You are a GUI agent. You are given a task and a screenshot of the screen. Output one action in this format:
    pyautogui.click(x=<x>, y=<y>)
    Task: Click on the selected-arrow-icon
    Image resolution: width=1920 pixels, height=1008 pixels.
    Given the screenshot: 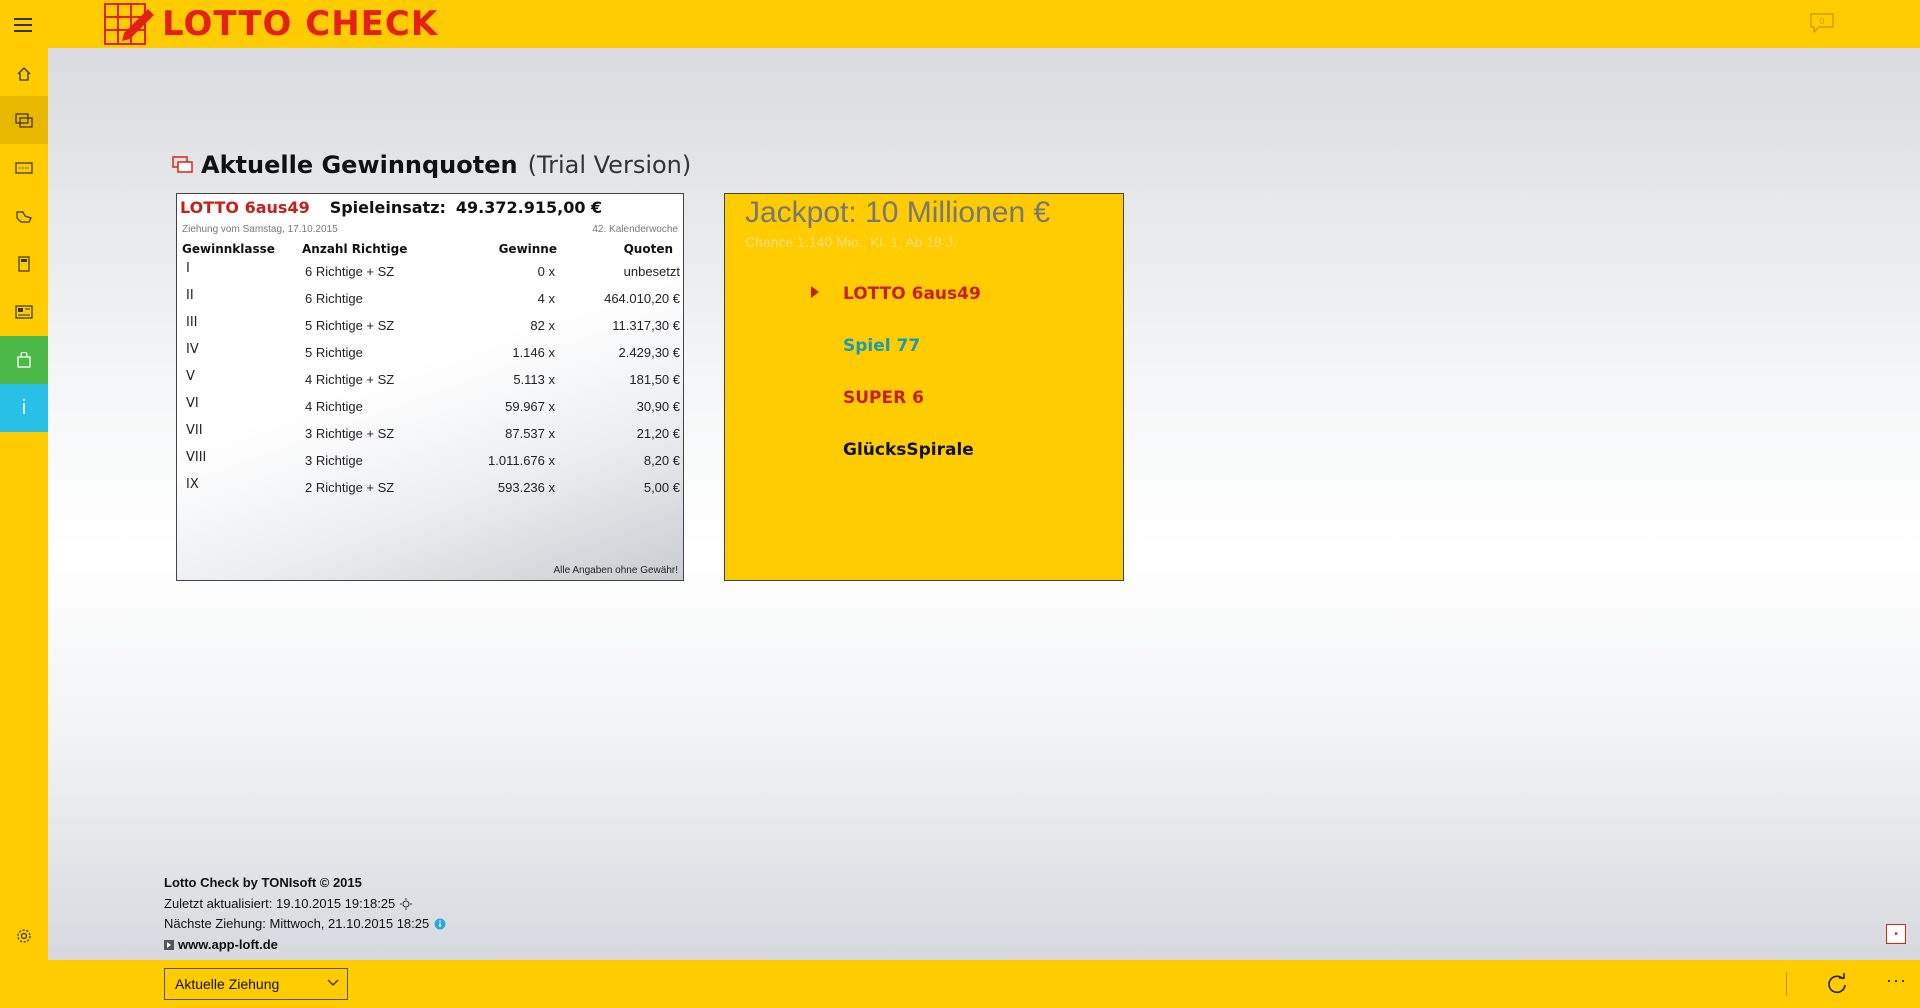 What is the action you would take?
    pyautogui.click(x=815, y=292)
    